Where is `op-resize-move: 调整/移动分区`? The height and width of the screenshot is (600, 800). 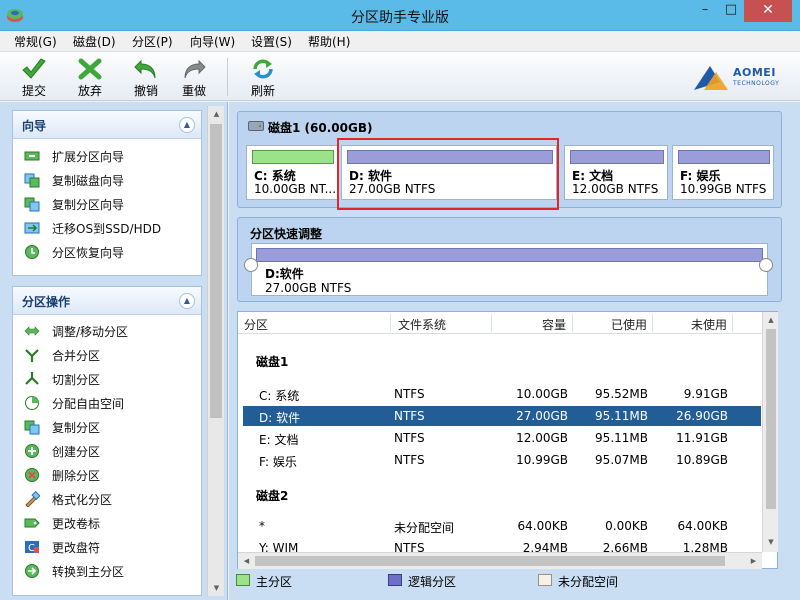 op-resize-move: 调整/移动分区 is located at coordinates (109, 331).